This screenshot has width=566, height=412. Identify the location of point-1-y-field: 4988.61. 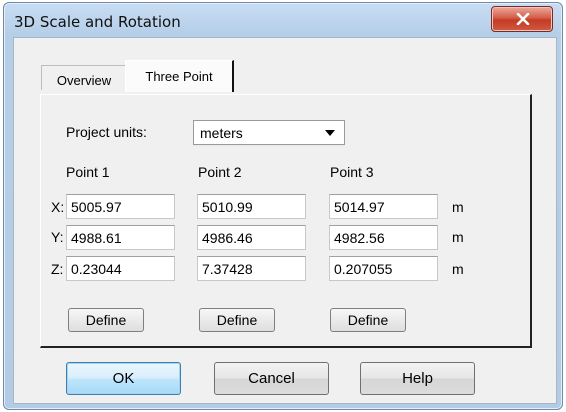
(120, 237).